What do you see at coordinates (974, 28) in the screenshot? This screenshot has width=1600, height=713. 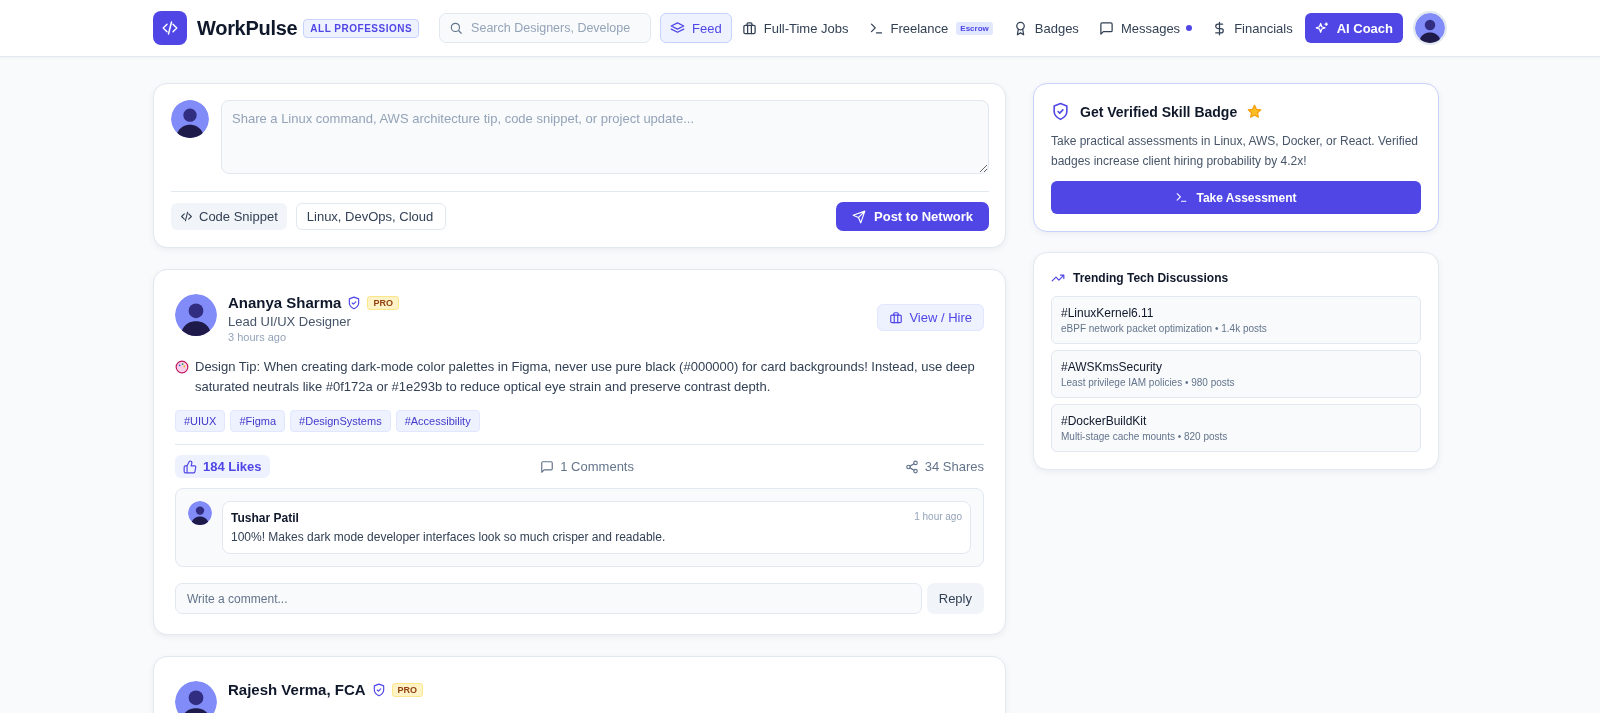 I see `escrow-tag: Escrow` at bounding box center [974, 28].